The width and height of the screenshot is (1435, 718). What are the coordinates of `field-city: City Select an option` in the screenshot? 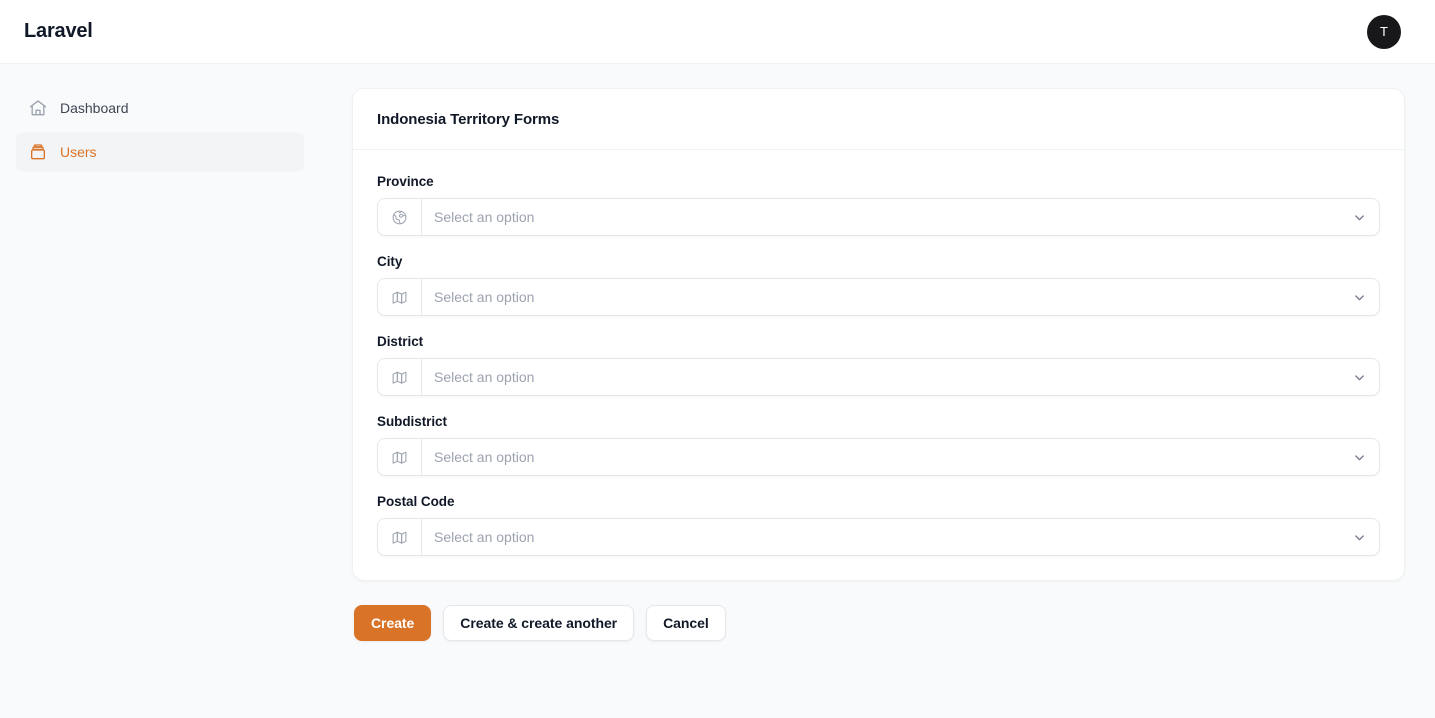 It's located at (878, 285).